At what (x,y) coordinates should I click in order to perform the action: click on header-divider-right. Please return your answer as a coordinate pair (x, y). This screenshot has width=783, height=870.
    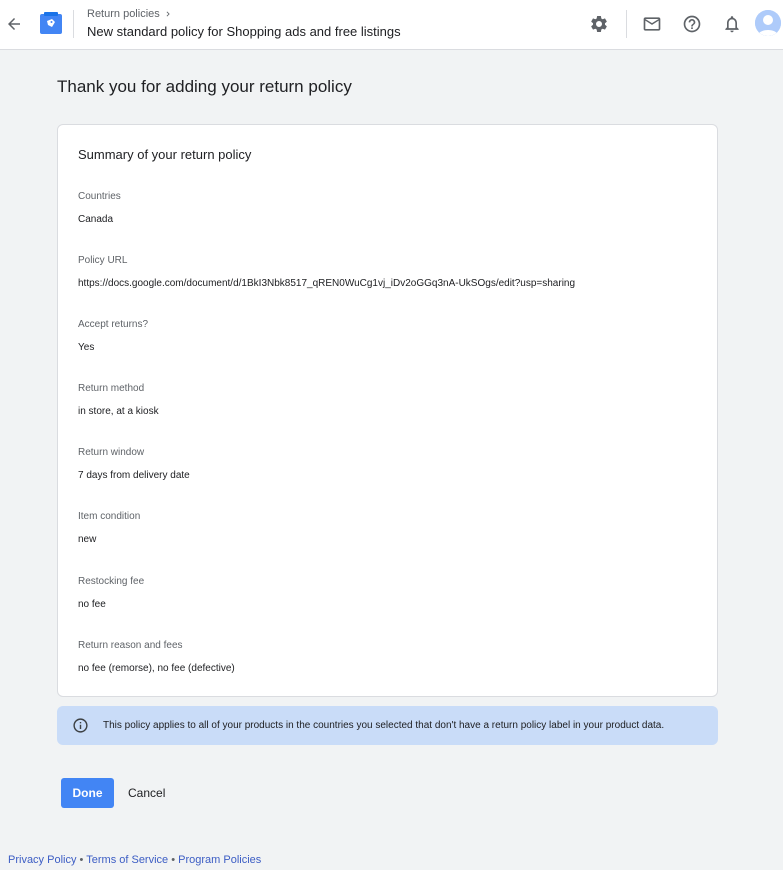
    Looking at the image, I should click on (626, 24).